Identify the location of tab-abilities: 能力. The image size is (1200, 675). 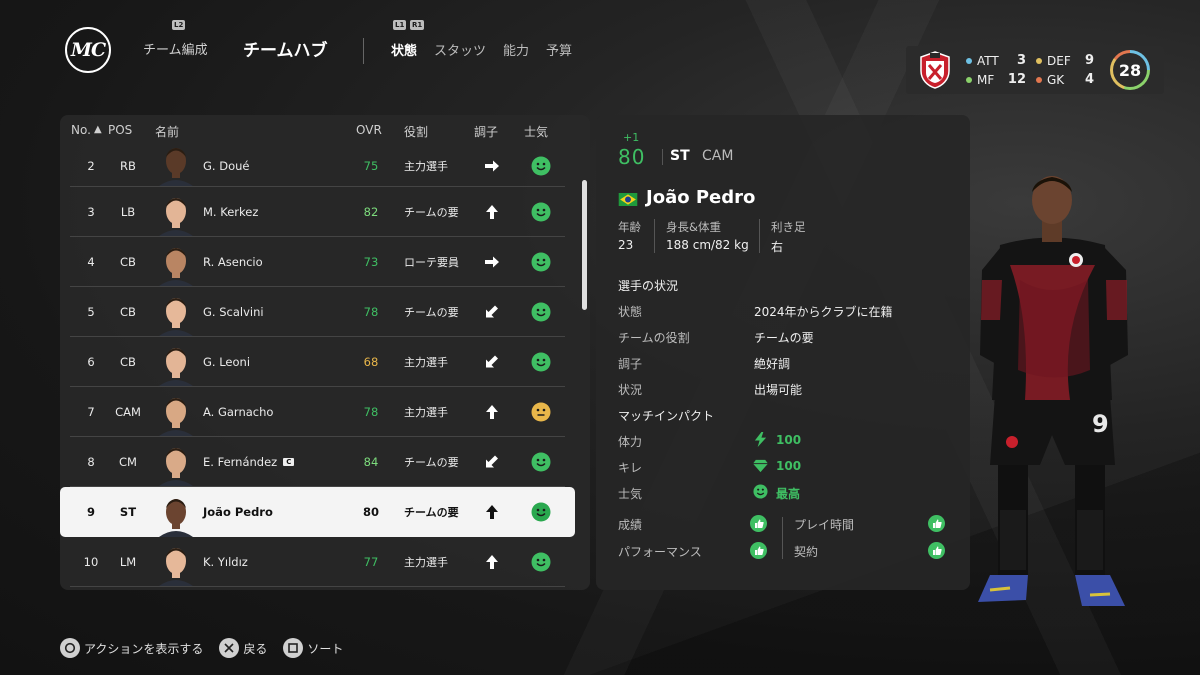
(516, 49).